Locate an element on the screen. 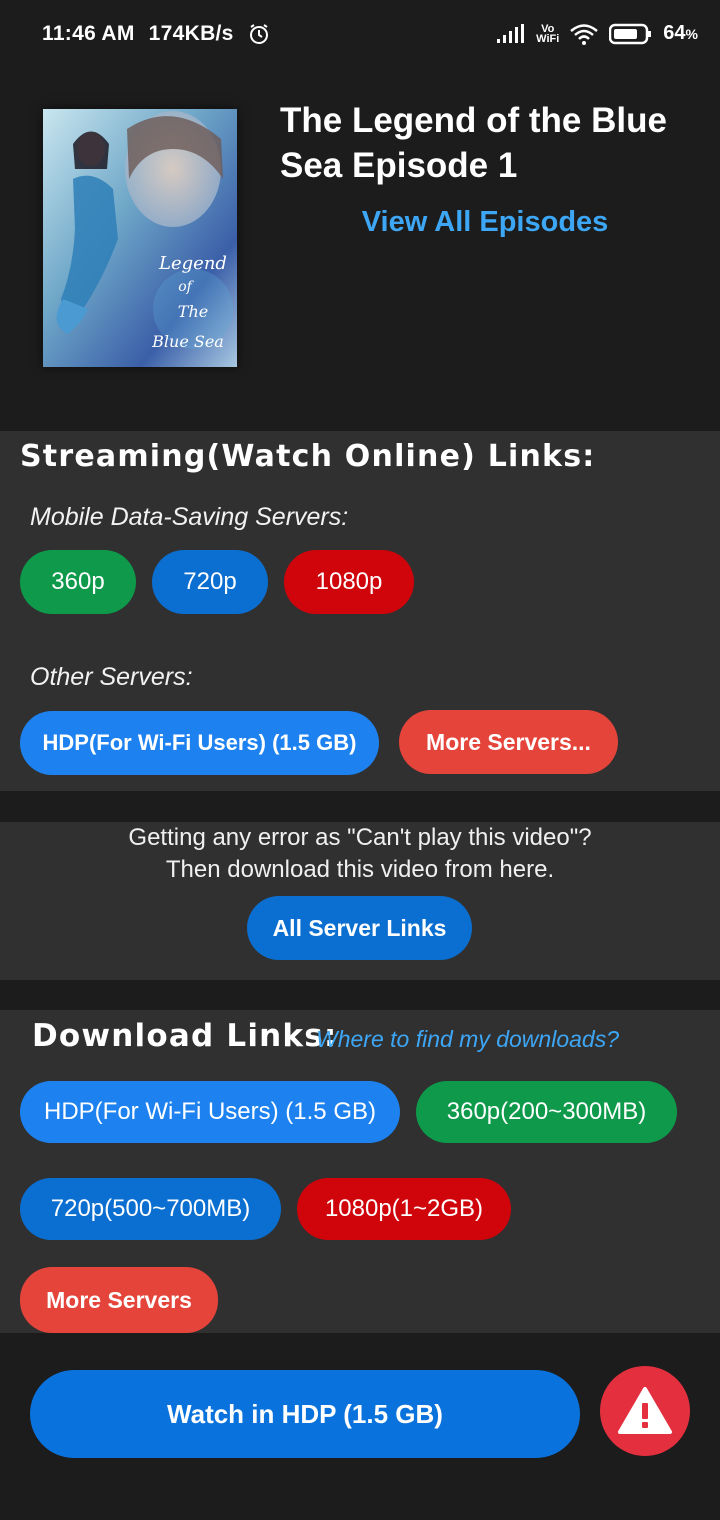 This screenshot has height=1520, width=720. stream-1080p-button: 1080p is located at coordinates (349, 582).